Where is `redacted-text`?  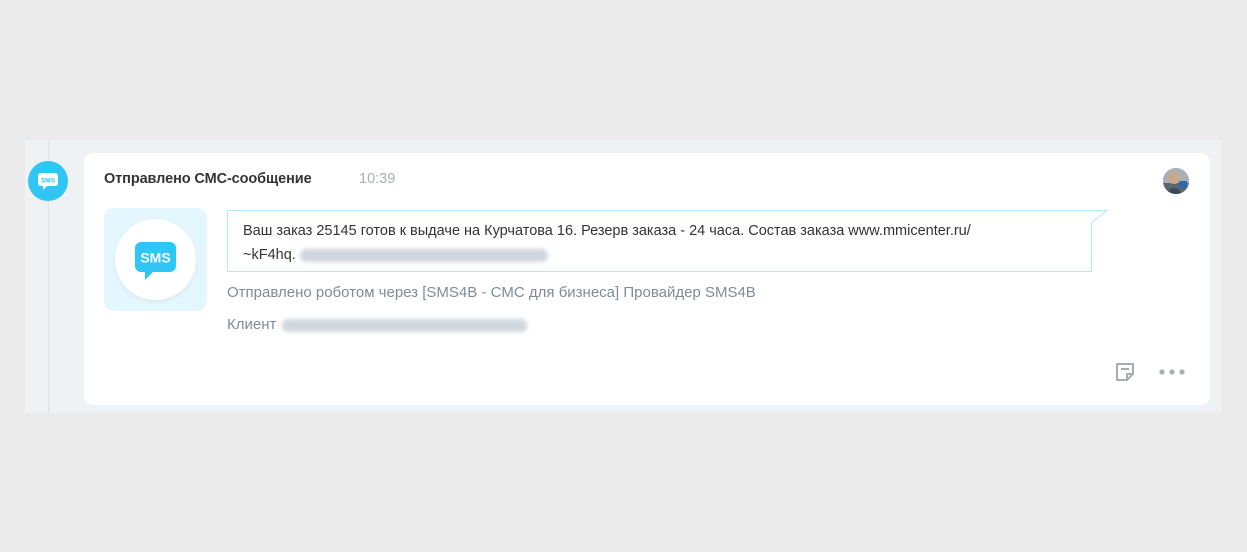
redacted-text is located at coordinates (423, 255).